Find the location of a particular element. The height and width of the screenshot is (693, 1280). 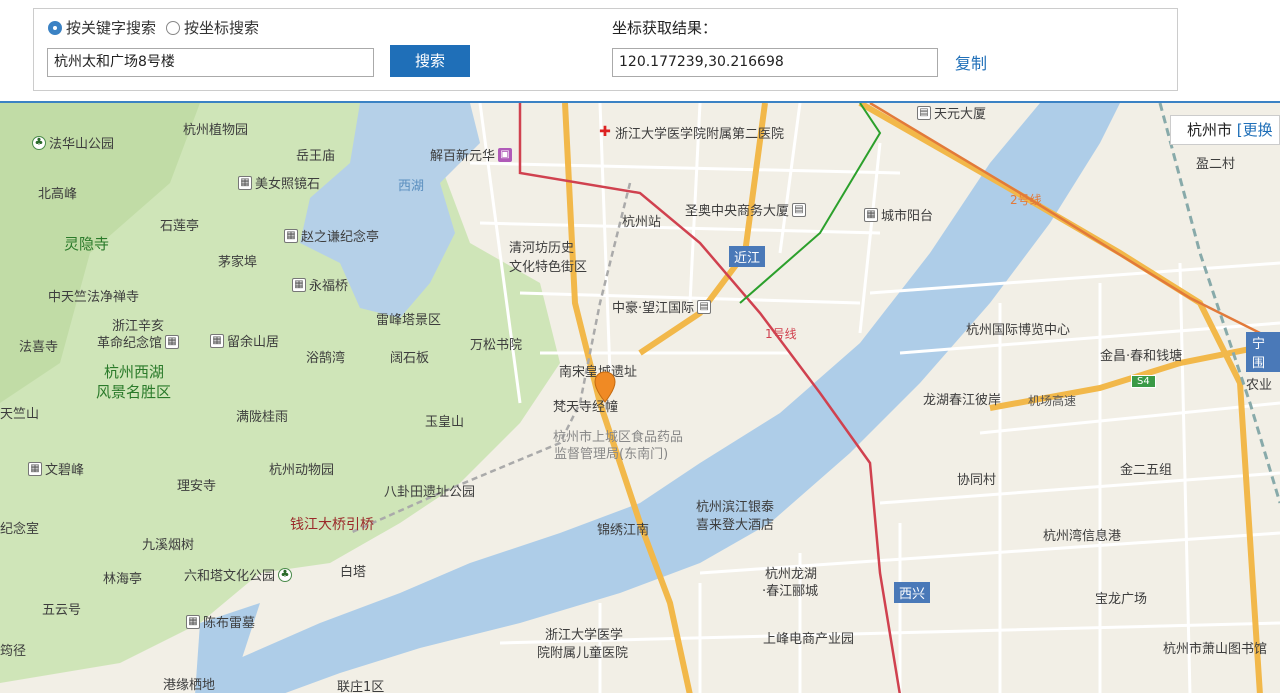

station-jinjiang: 近江 is located at coordinates (747, 256).